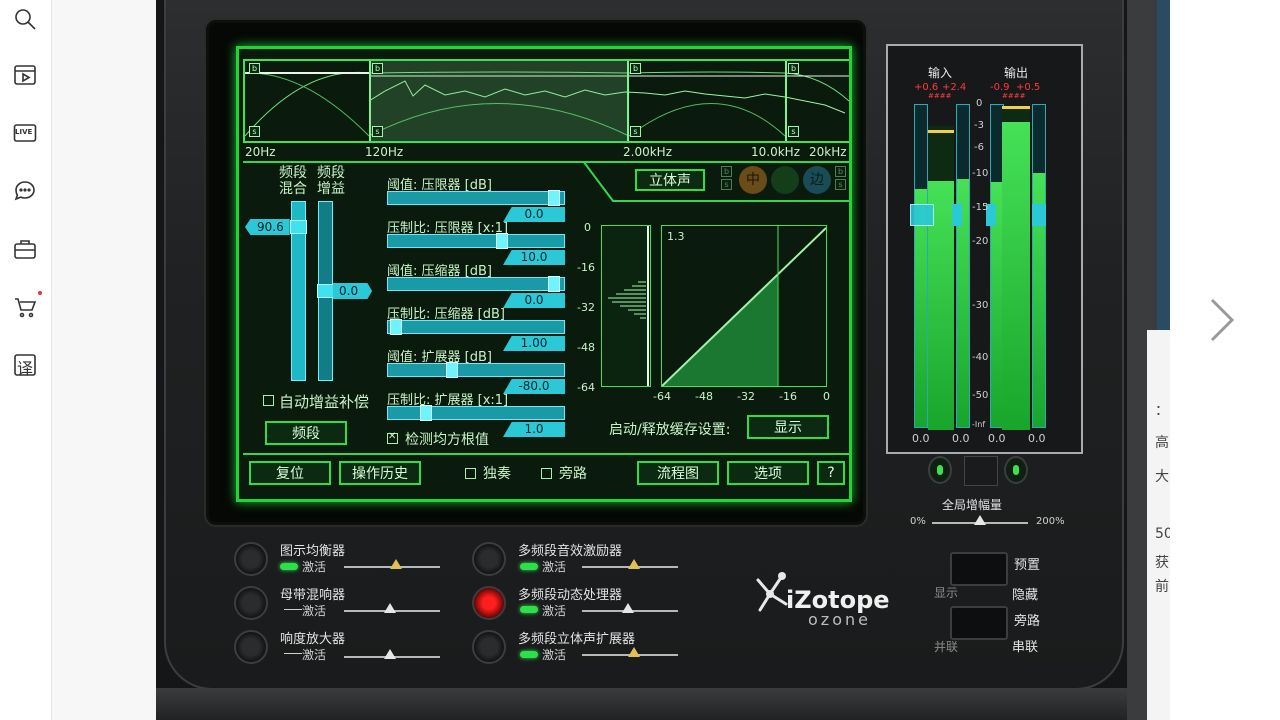 The width and height of the screenshot is (1280, 720). What do you see at coordinates (1162, 411) in the screenshot?
I see `strip-text: ：` at bounding box center [1162, 411].